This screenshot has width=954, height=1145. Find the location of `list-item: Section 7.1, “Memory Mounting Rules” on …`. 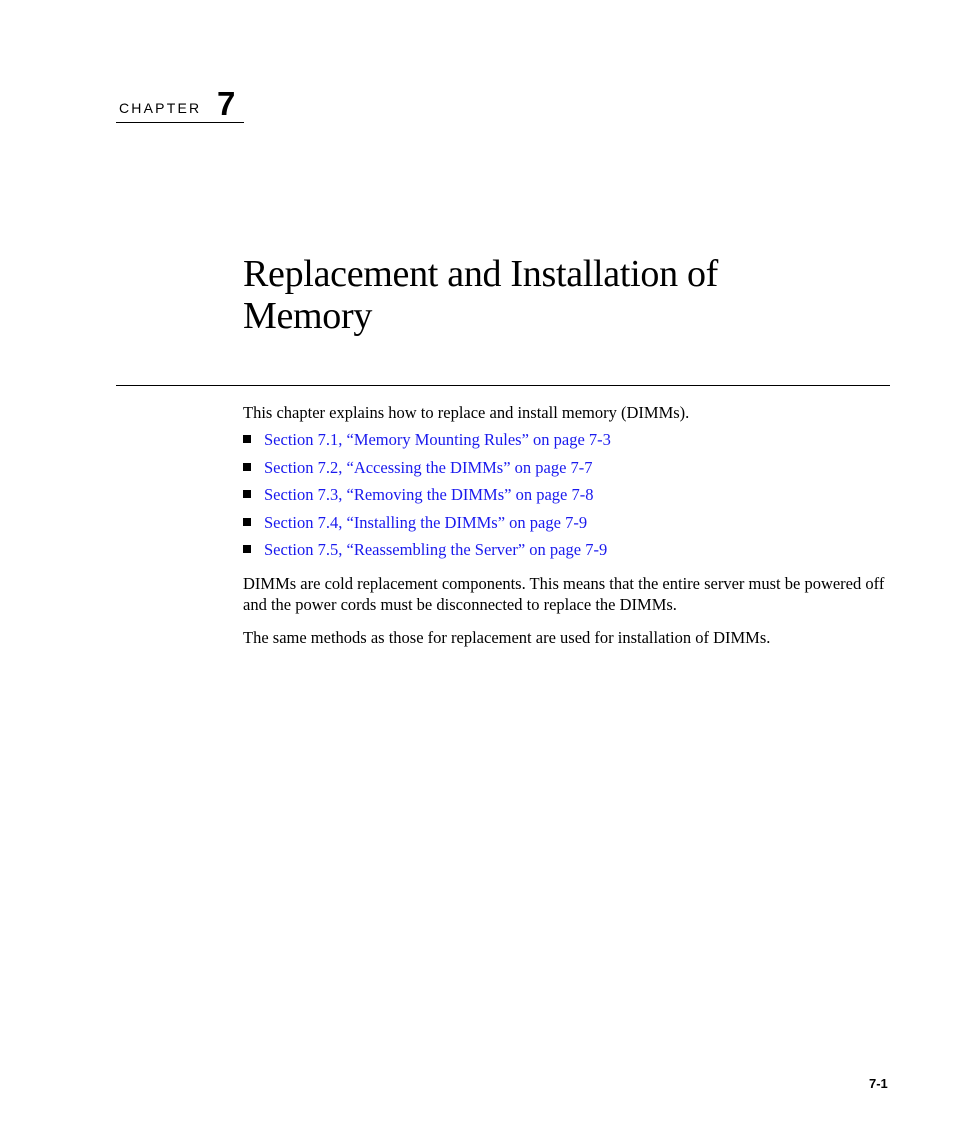

list-item: Section 7.1, “Memory Mounting Rules” on … is located at coordinates (568, 443).